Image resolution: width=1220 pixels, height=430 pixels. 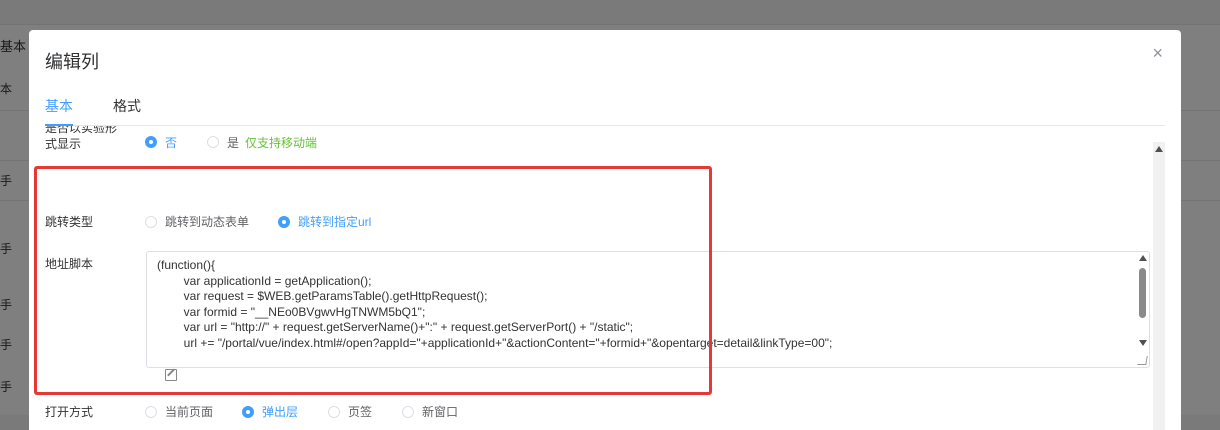 What do you see at coordinates (605, 111) in the screenshot?
I see `dialog-tabs: 基本 格式` at bounding box center [605, 111].